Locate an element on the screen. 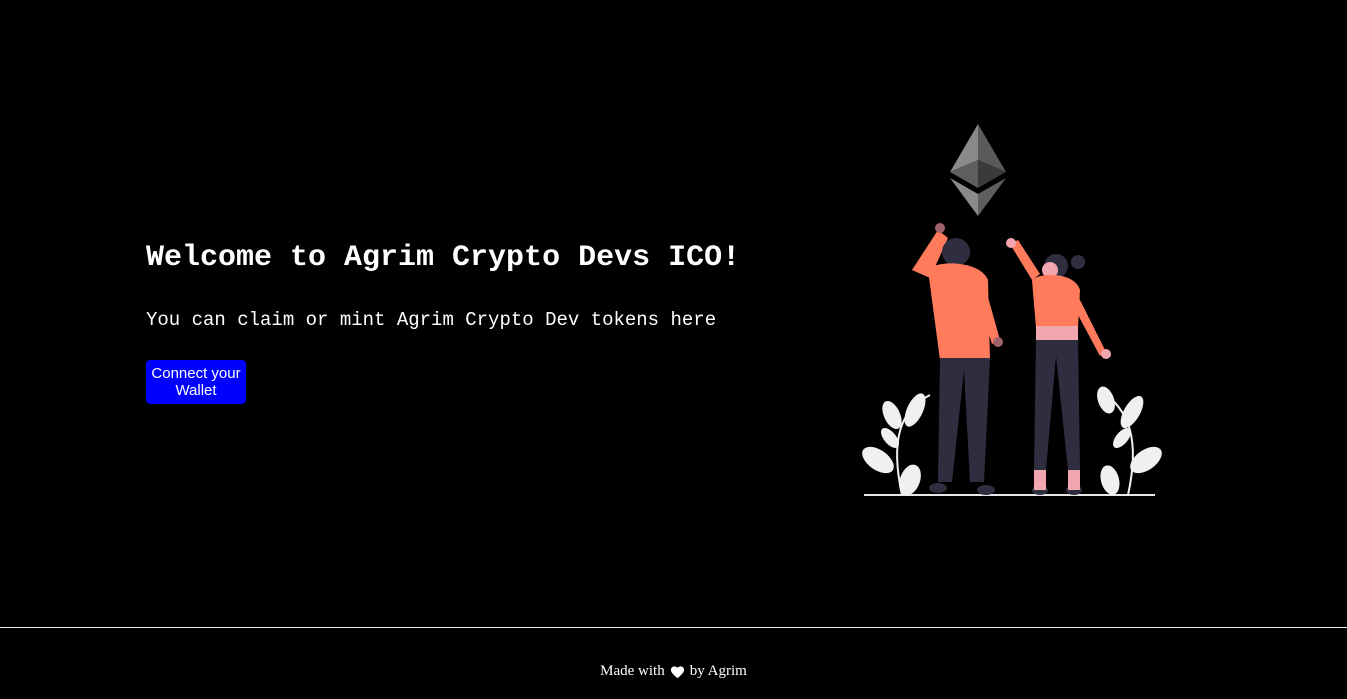  right-plant-icon is located at coordinates (1129, 441).